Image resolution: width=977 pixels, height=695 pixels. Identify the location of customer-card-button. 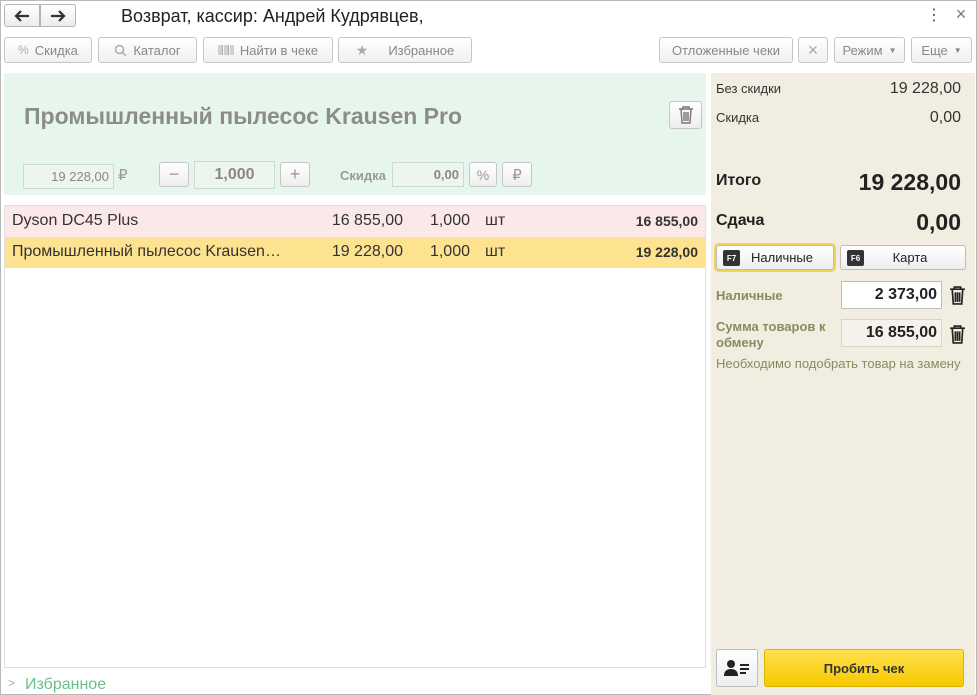
(737, 668).